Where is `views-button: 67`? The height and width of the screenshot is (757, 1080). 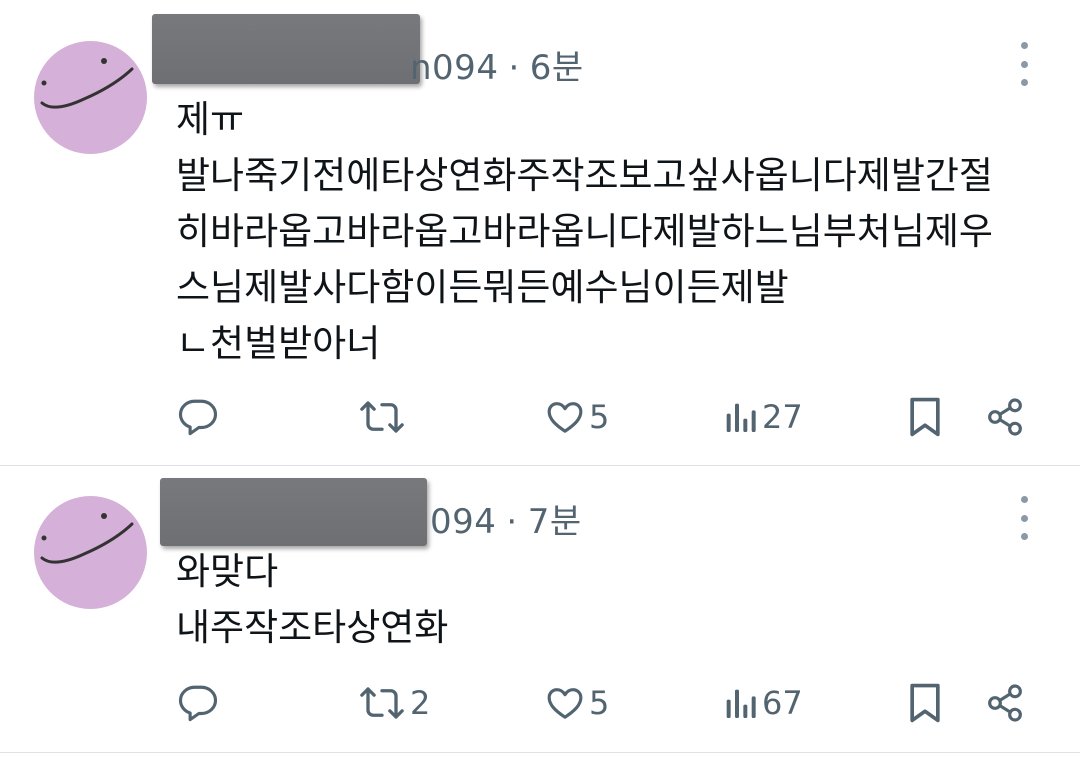
views-button: 67 is located at coordinates (762, 703).